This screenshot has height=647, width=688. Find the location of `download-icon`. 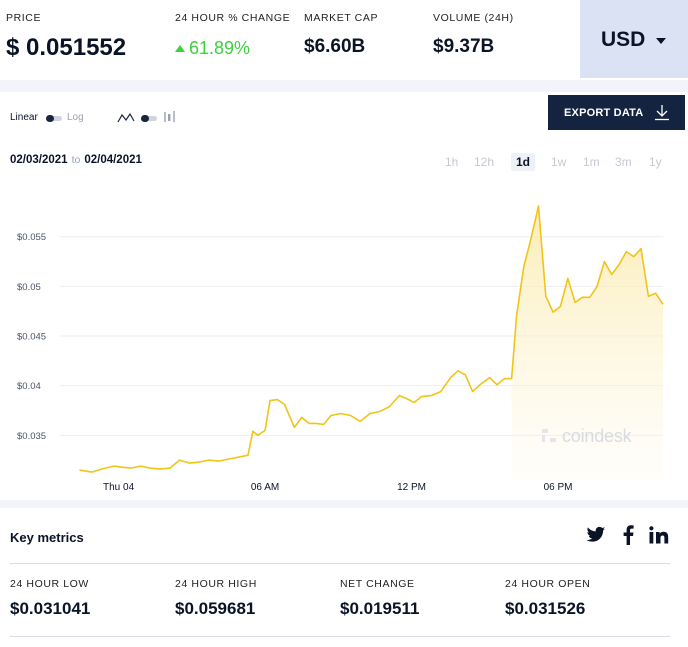

download-icon is located at coordinates (662, 113).